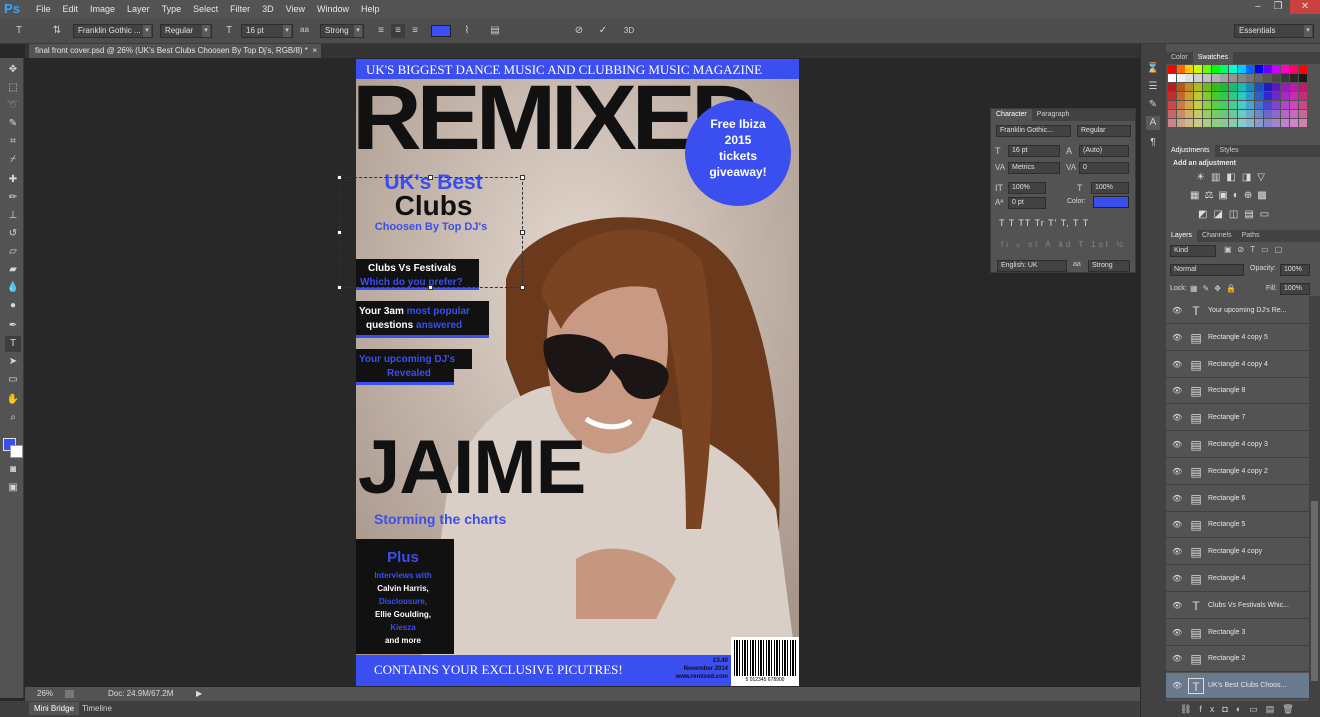  I want to click on brush-panel-icon: ✎, so click(1153, 105).